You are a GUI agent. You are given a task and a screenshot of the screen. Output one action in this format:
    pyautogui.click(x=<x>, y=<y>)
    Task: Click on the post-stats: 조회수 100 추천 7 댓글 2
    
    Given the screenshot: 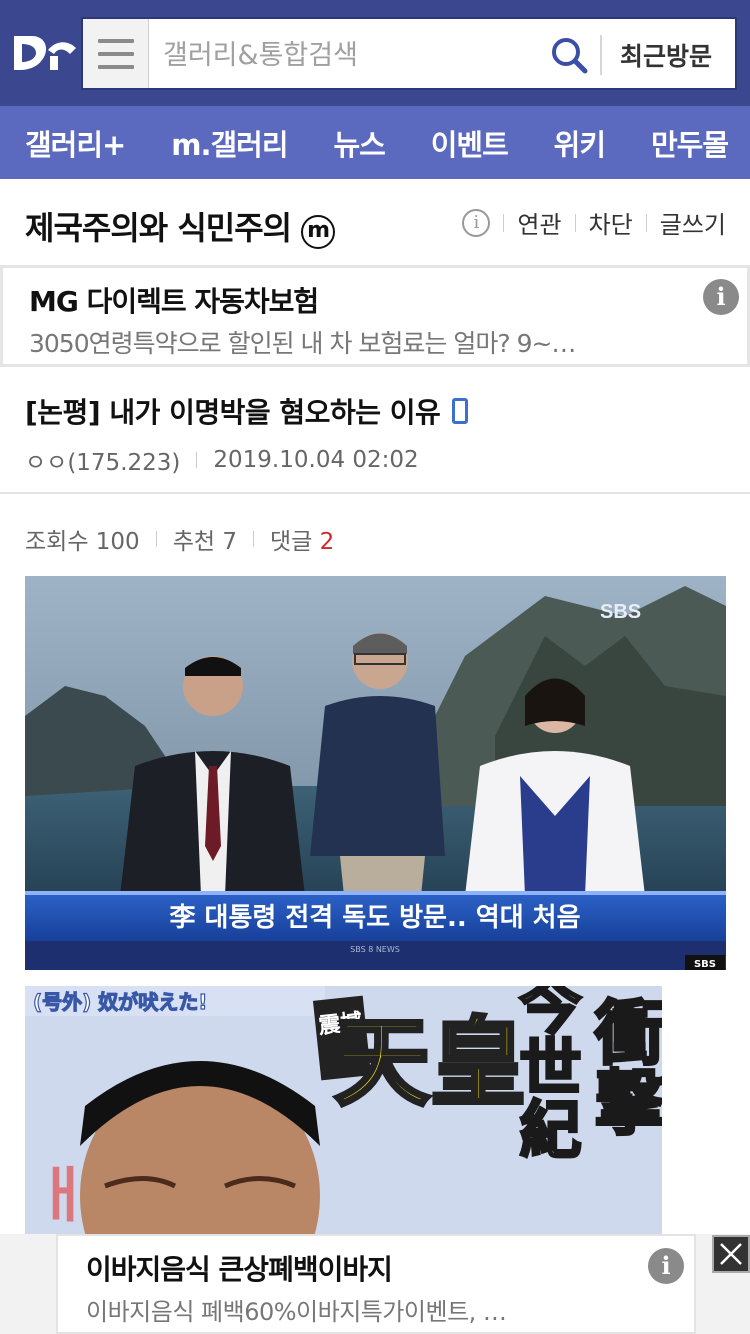 What is the action you would take?
    pyautogui.click(x=179, y=539)
    